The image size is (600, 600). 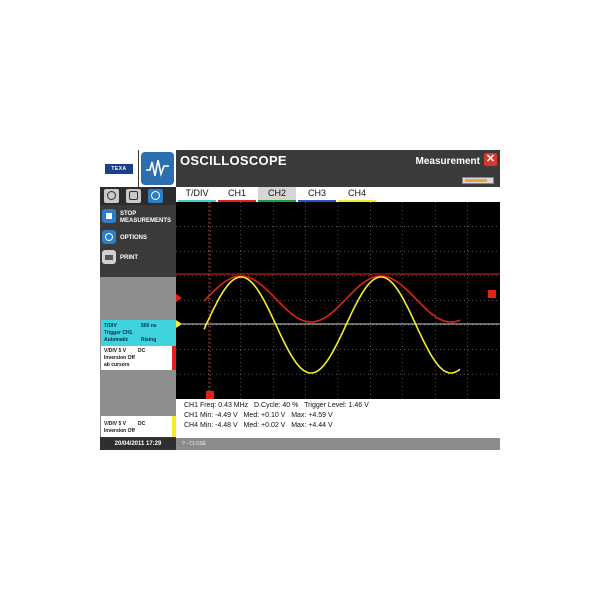 What do you see at coordinates (138, 444) in the screenshot?
I see `datetime: 20/04/2011 17:29` at bounding box center [138, 444].